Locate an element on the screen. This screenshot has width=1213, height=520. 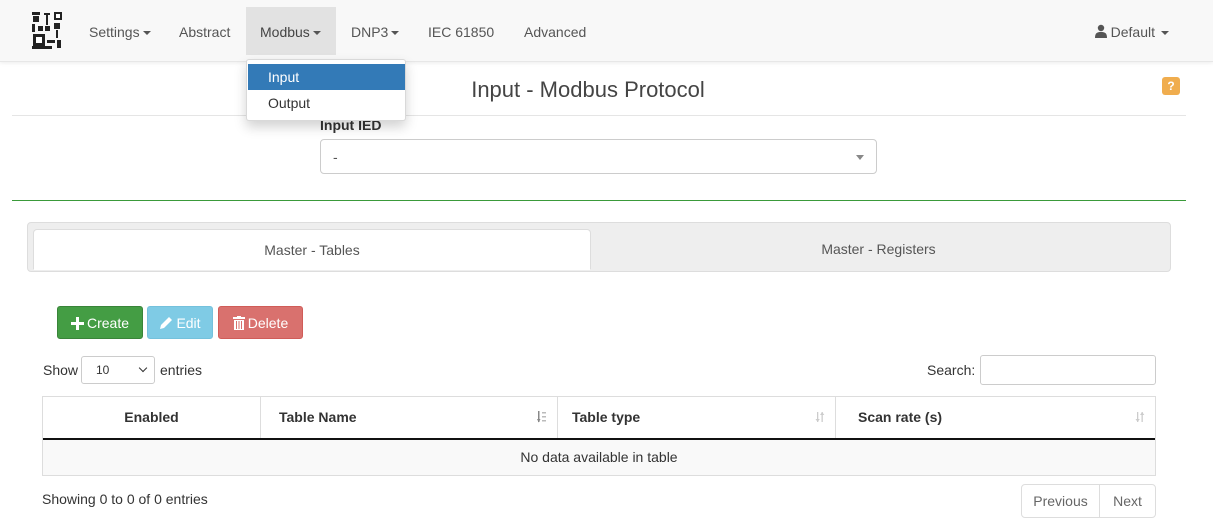
column-header-scan-rate: Scan rate (s) is located at coordinates (995, 417).